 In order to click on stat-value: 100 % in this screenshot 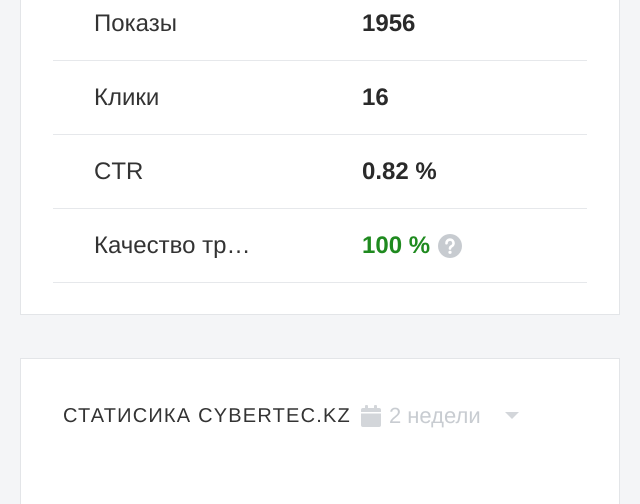, I will do `click(396, 246)`.